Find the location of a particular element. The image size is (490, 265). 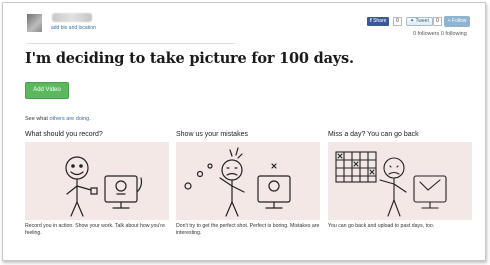

facebook-share-button: f Share is located at coordinates (378, 21).